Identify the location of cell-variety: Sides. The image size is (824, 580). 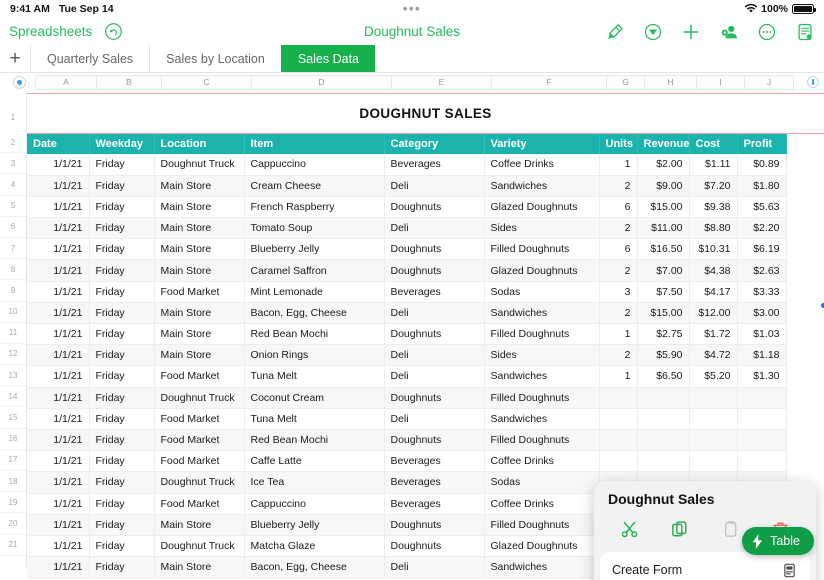
(542, 355).